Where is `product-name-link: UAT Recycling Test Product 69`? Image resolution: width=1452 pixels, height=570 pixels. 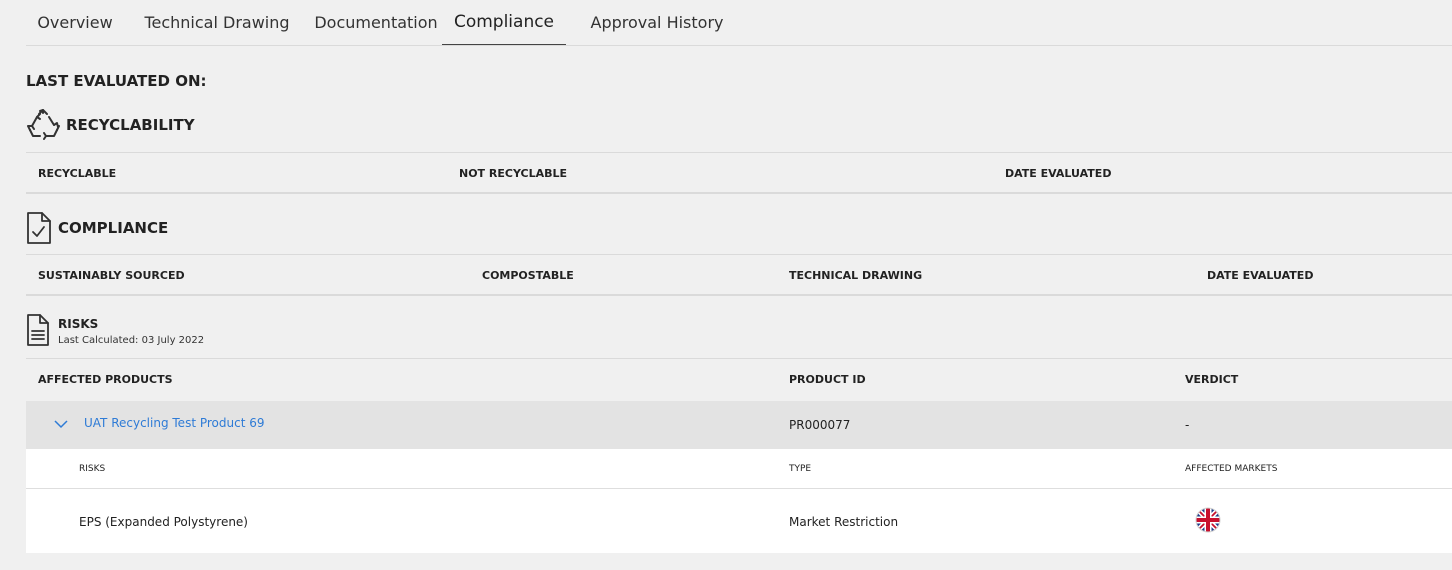 product-name-link: UAT Recycling Test Product 69 is located at coordinates (174, 423).